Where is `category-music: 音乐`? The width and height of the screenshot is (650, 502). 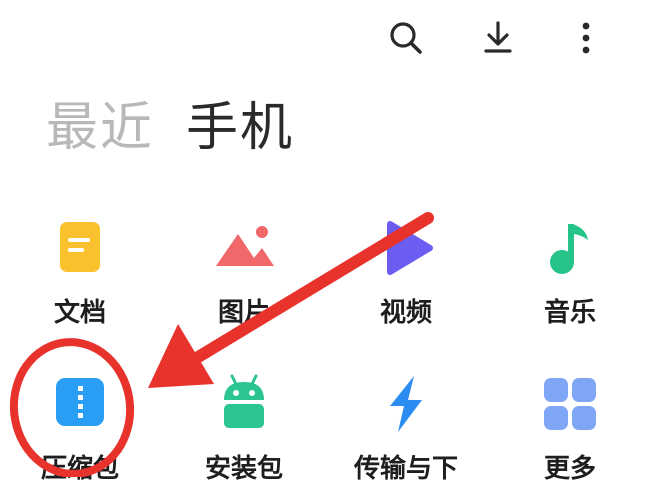 category-music: 音乐 is located at coordinates (570, 281).